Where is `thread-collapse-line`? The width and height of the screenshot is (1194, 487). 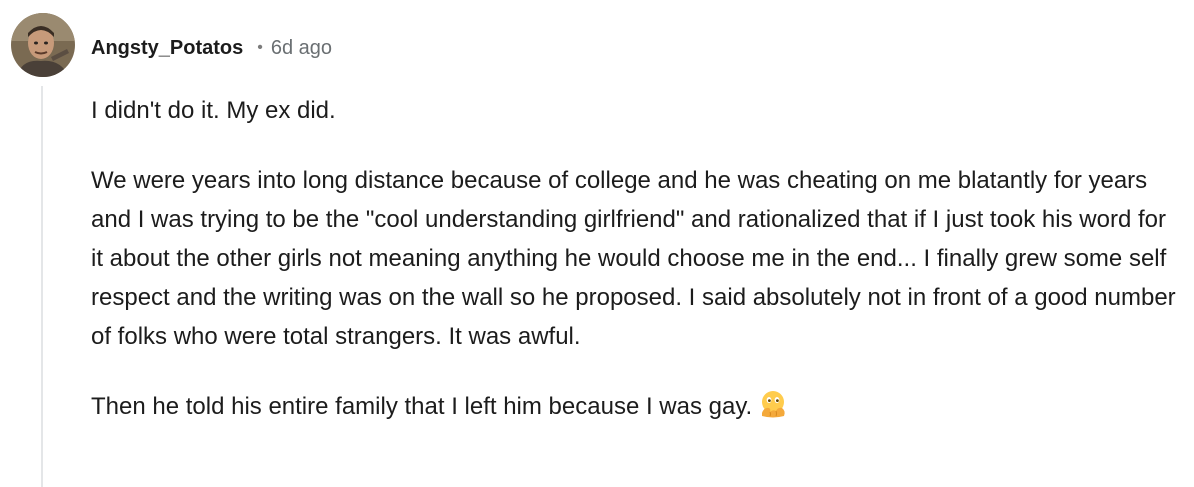 thread-collapse-line is located at coordinates (42, 286).